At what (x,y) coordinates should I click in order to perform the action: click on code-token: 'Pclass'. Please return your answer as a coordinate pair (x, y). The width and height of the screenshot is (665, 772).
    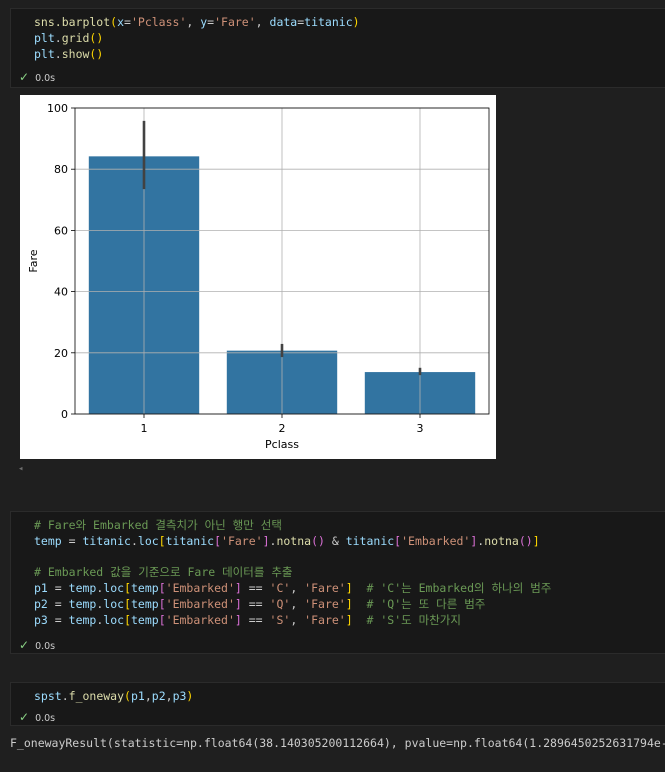
    Looking at the image, I should click on (158, 22).